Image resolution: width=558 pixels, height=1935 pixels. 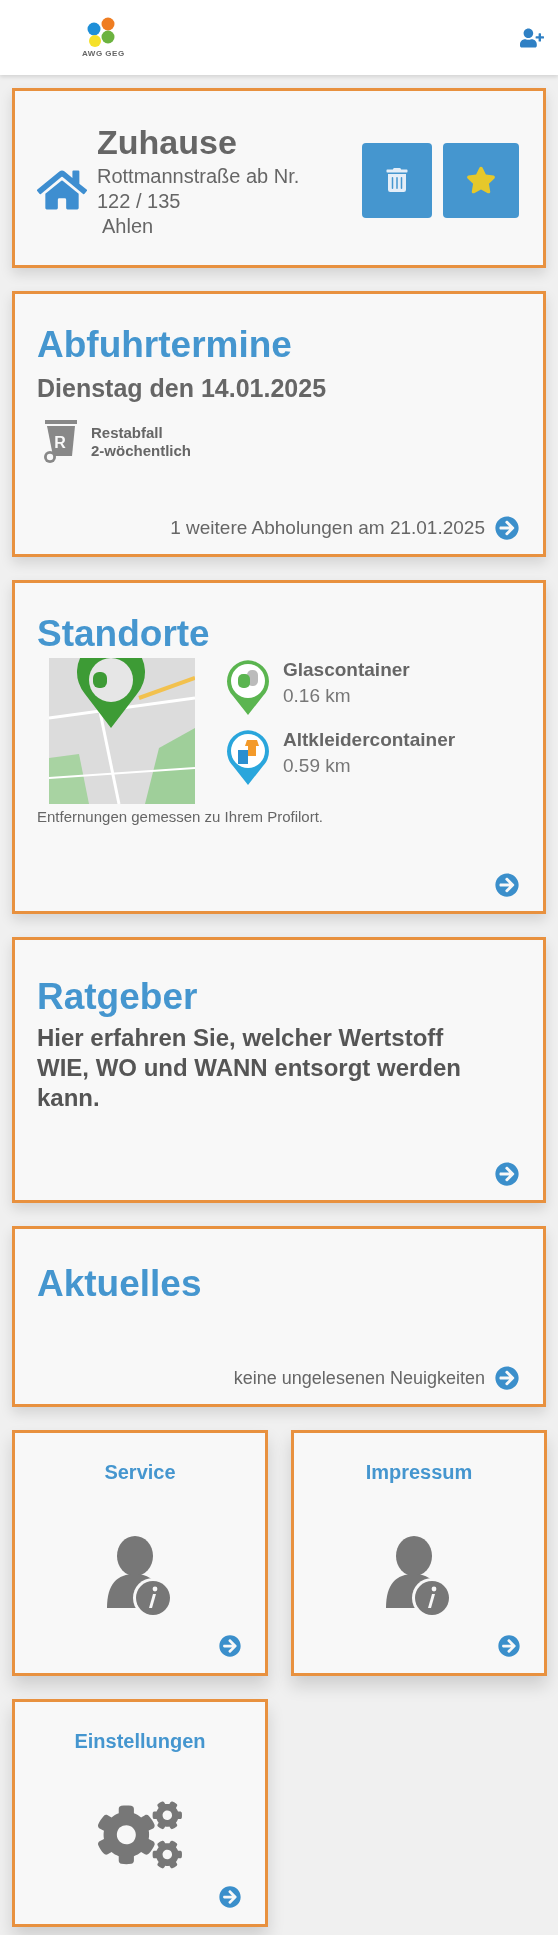 I want to click on section-title: Ratgeber, so click(x=118, y=997).